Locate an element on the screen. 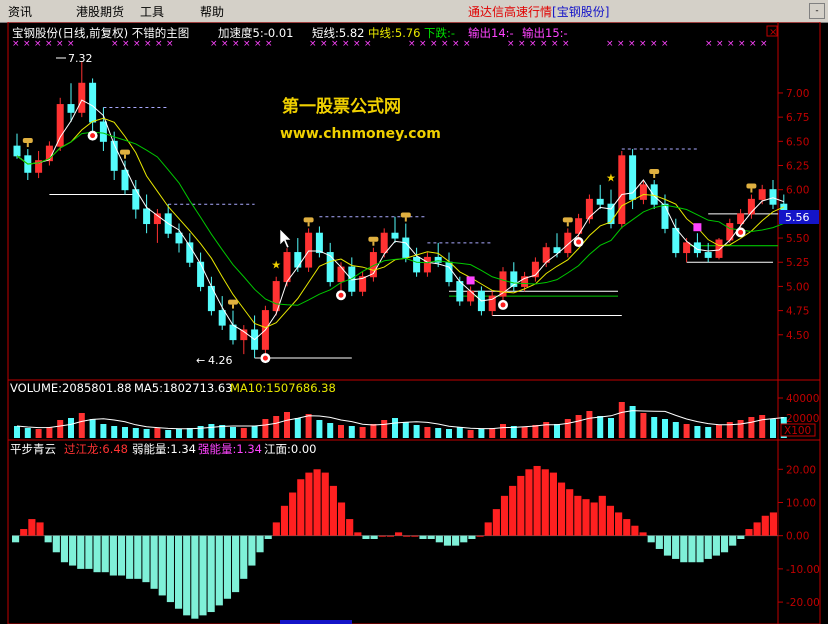 Image resolution: width=828 pixels, height=624 pixels. indicator-name: 平步青云 is located at coordinates (33, 449).